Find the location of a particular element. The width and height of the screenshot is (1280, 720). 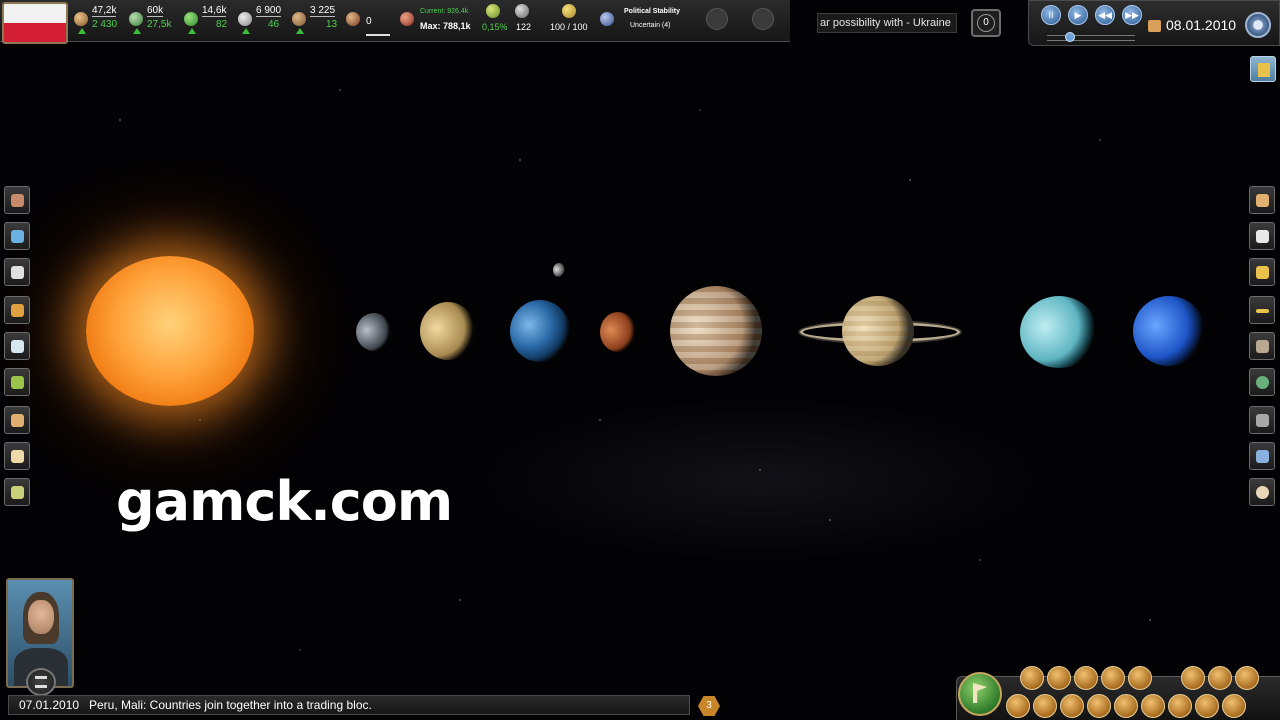

notification-count: 0 is located at coordinates (986, 23).